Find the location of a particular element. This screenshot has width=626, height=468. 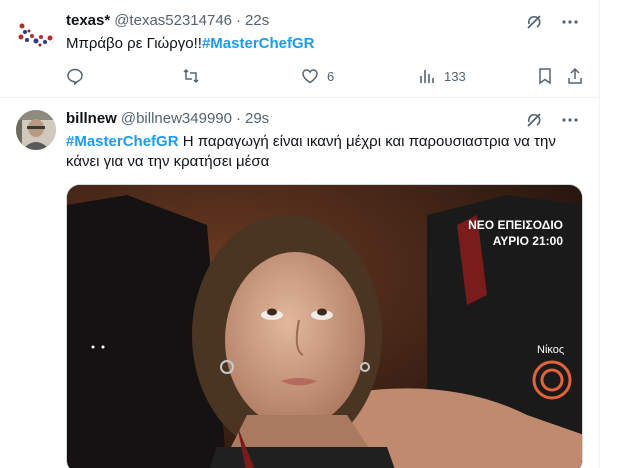

media-badge-line2: ΑΥΡΙΟ 21:00 is located at coordinates (528, 241).